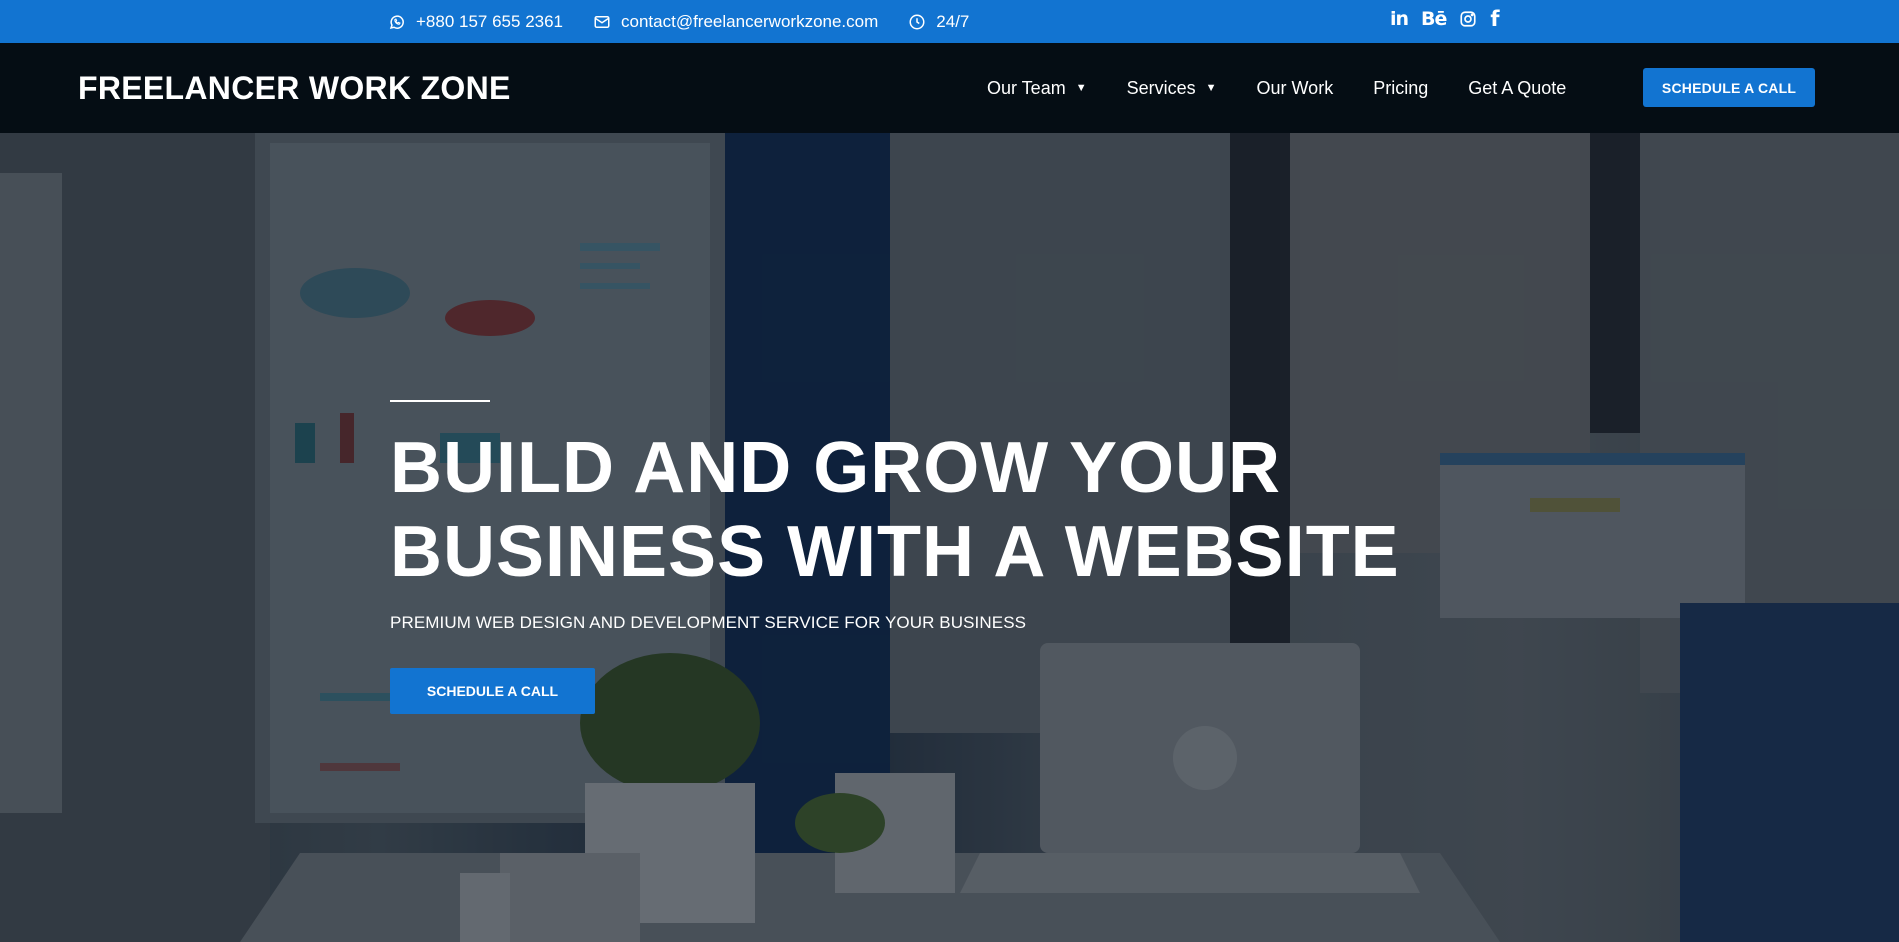 The image size is (1899, 942). I want to click on nav-item-our-team: Our Team ▼, so click(1037, 88).